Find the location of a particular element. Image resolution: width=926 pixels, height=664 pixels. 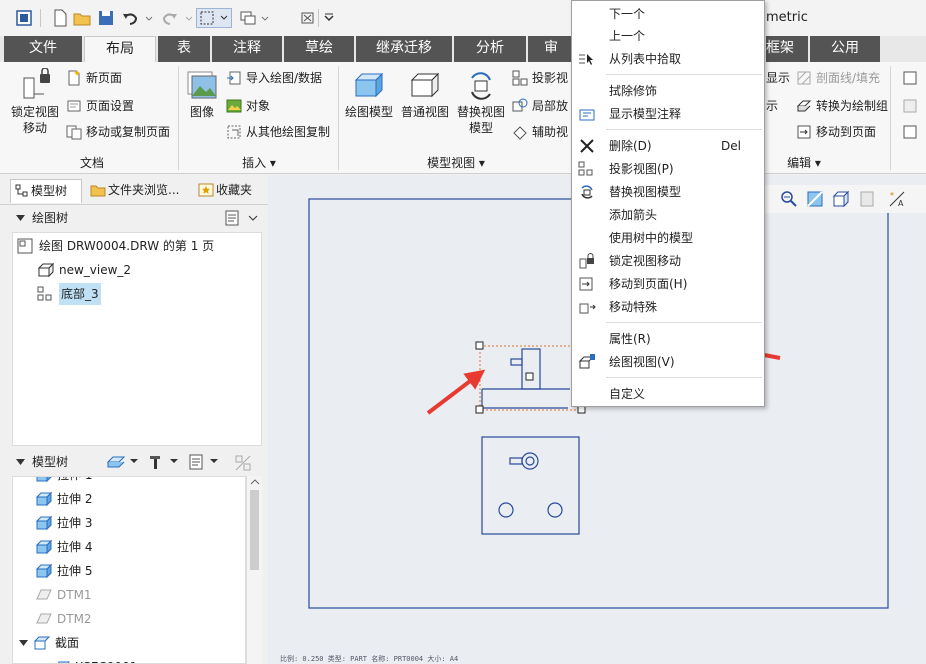

convert-group-icon is located at coordinates (804, 106).